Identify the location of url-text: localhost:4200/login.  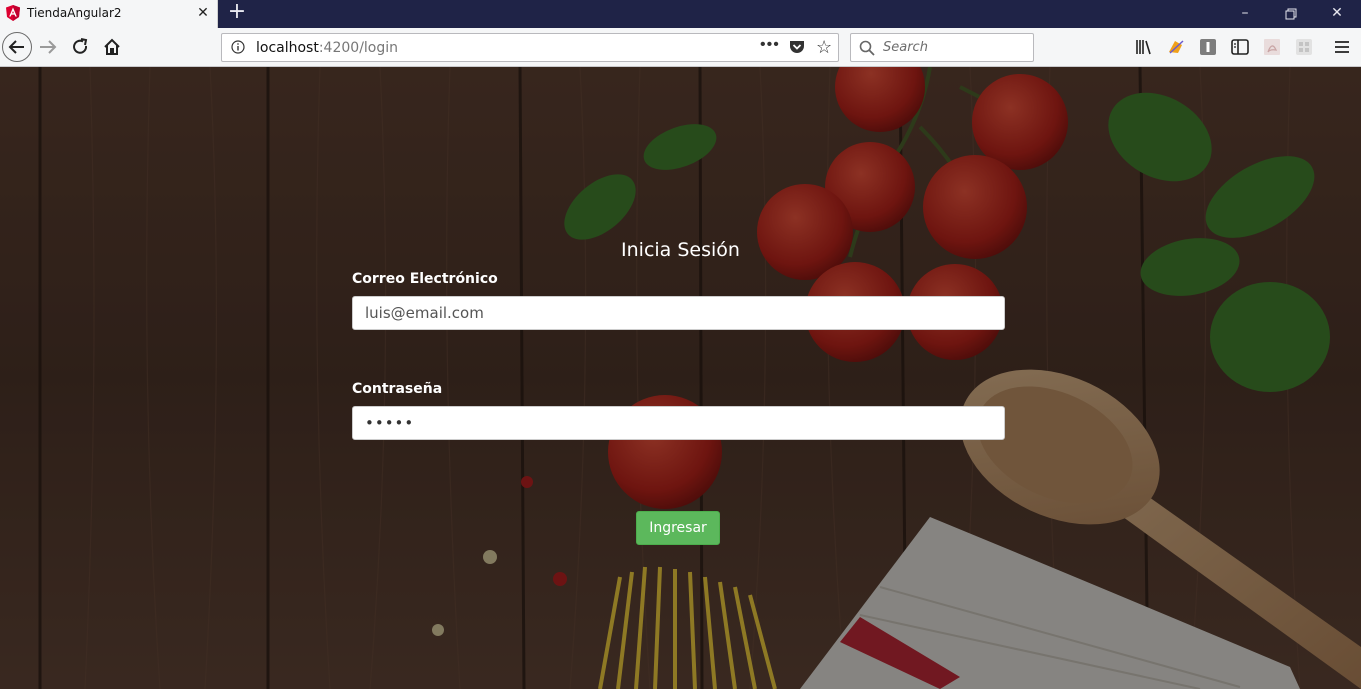
(327, 48).